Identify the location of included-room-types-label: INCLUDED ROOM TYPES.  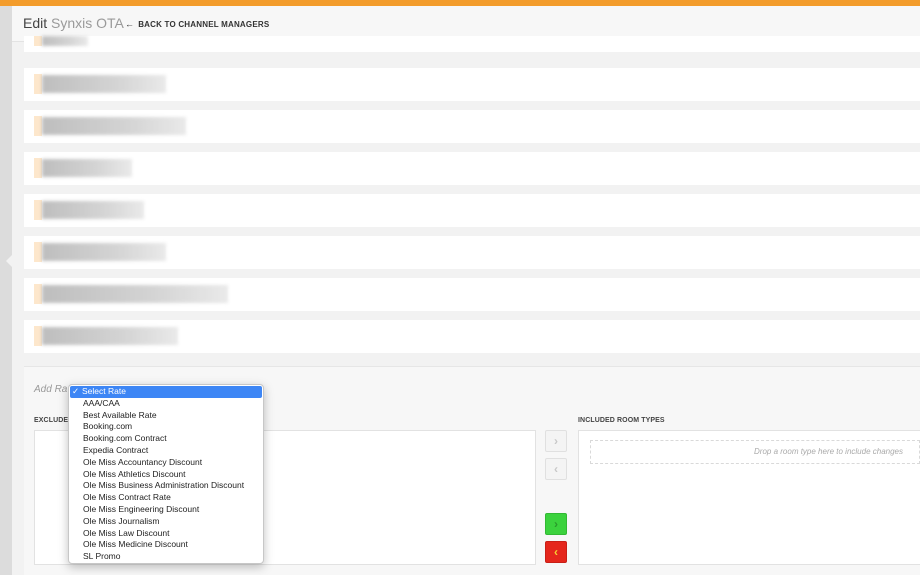
(621, 420).